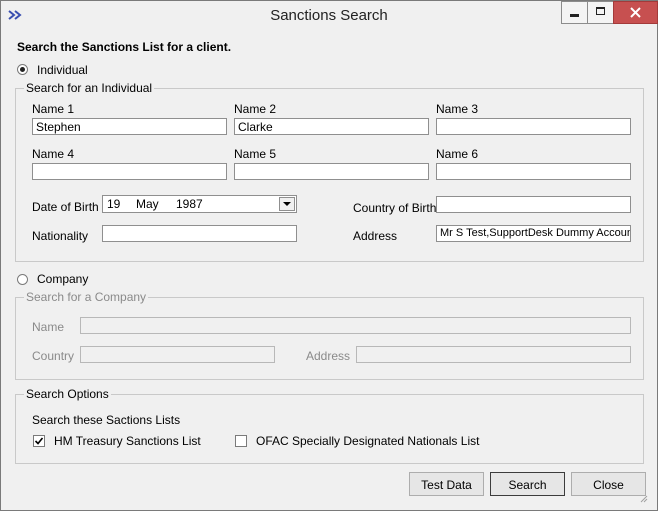 This screenshot has width=658, height=511. Describe the element at coordinates (53, 109) in the screenshot. I see `name1-label: Name 1` at that location.